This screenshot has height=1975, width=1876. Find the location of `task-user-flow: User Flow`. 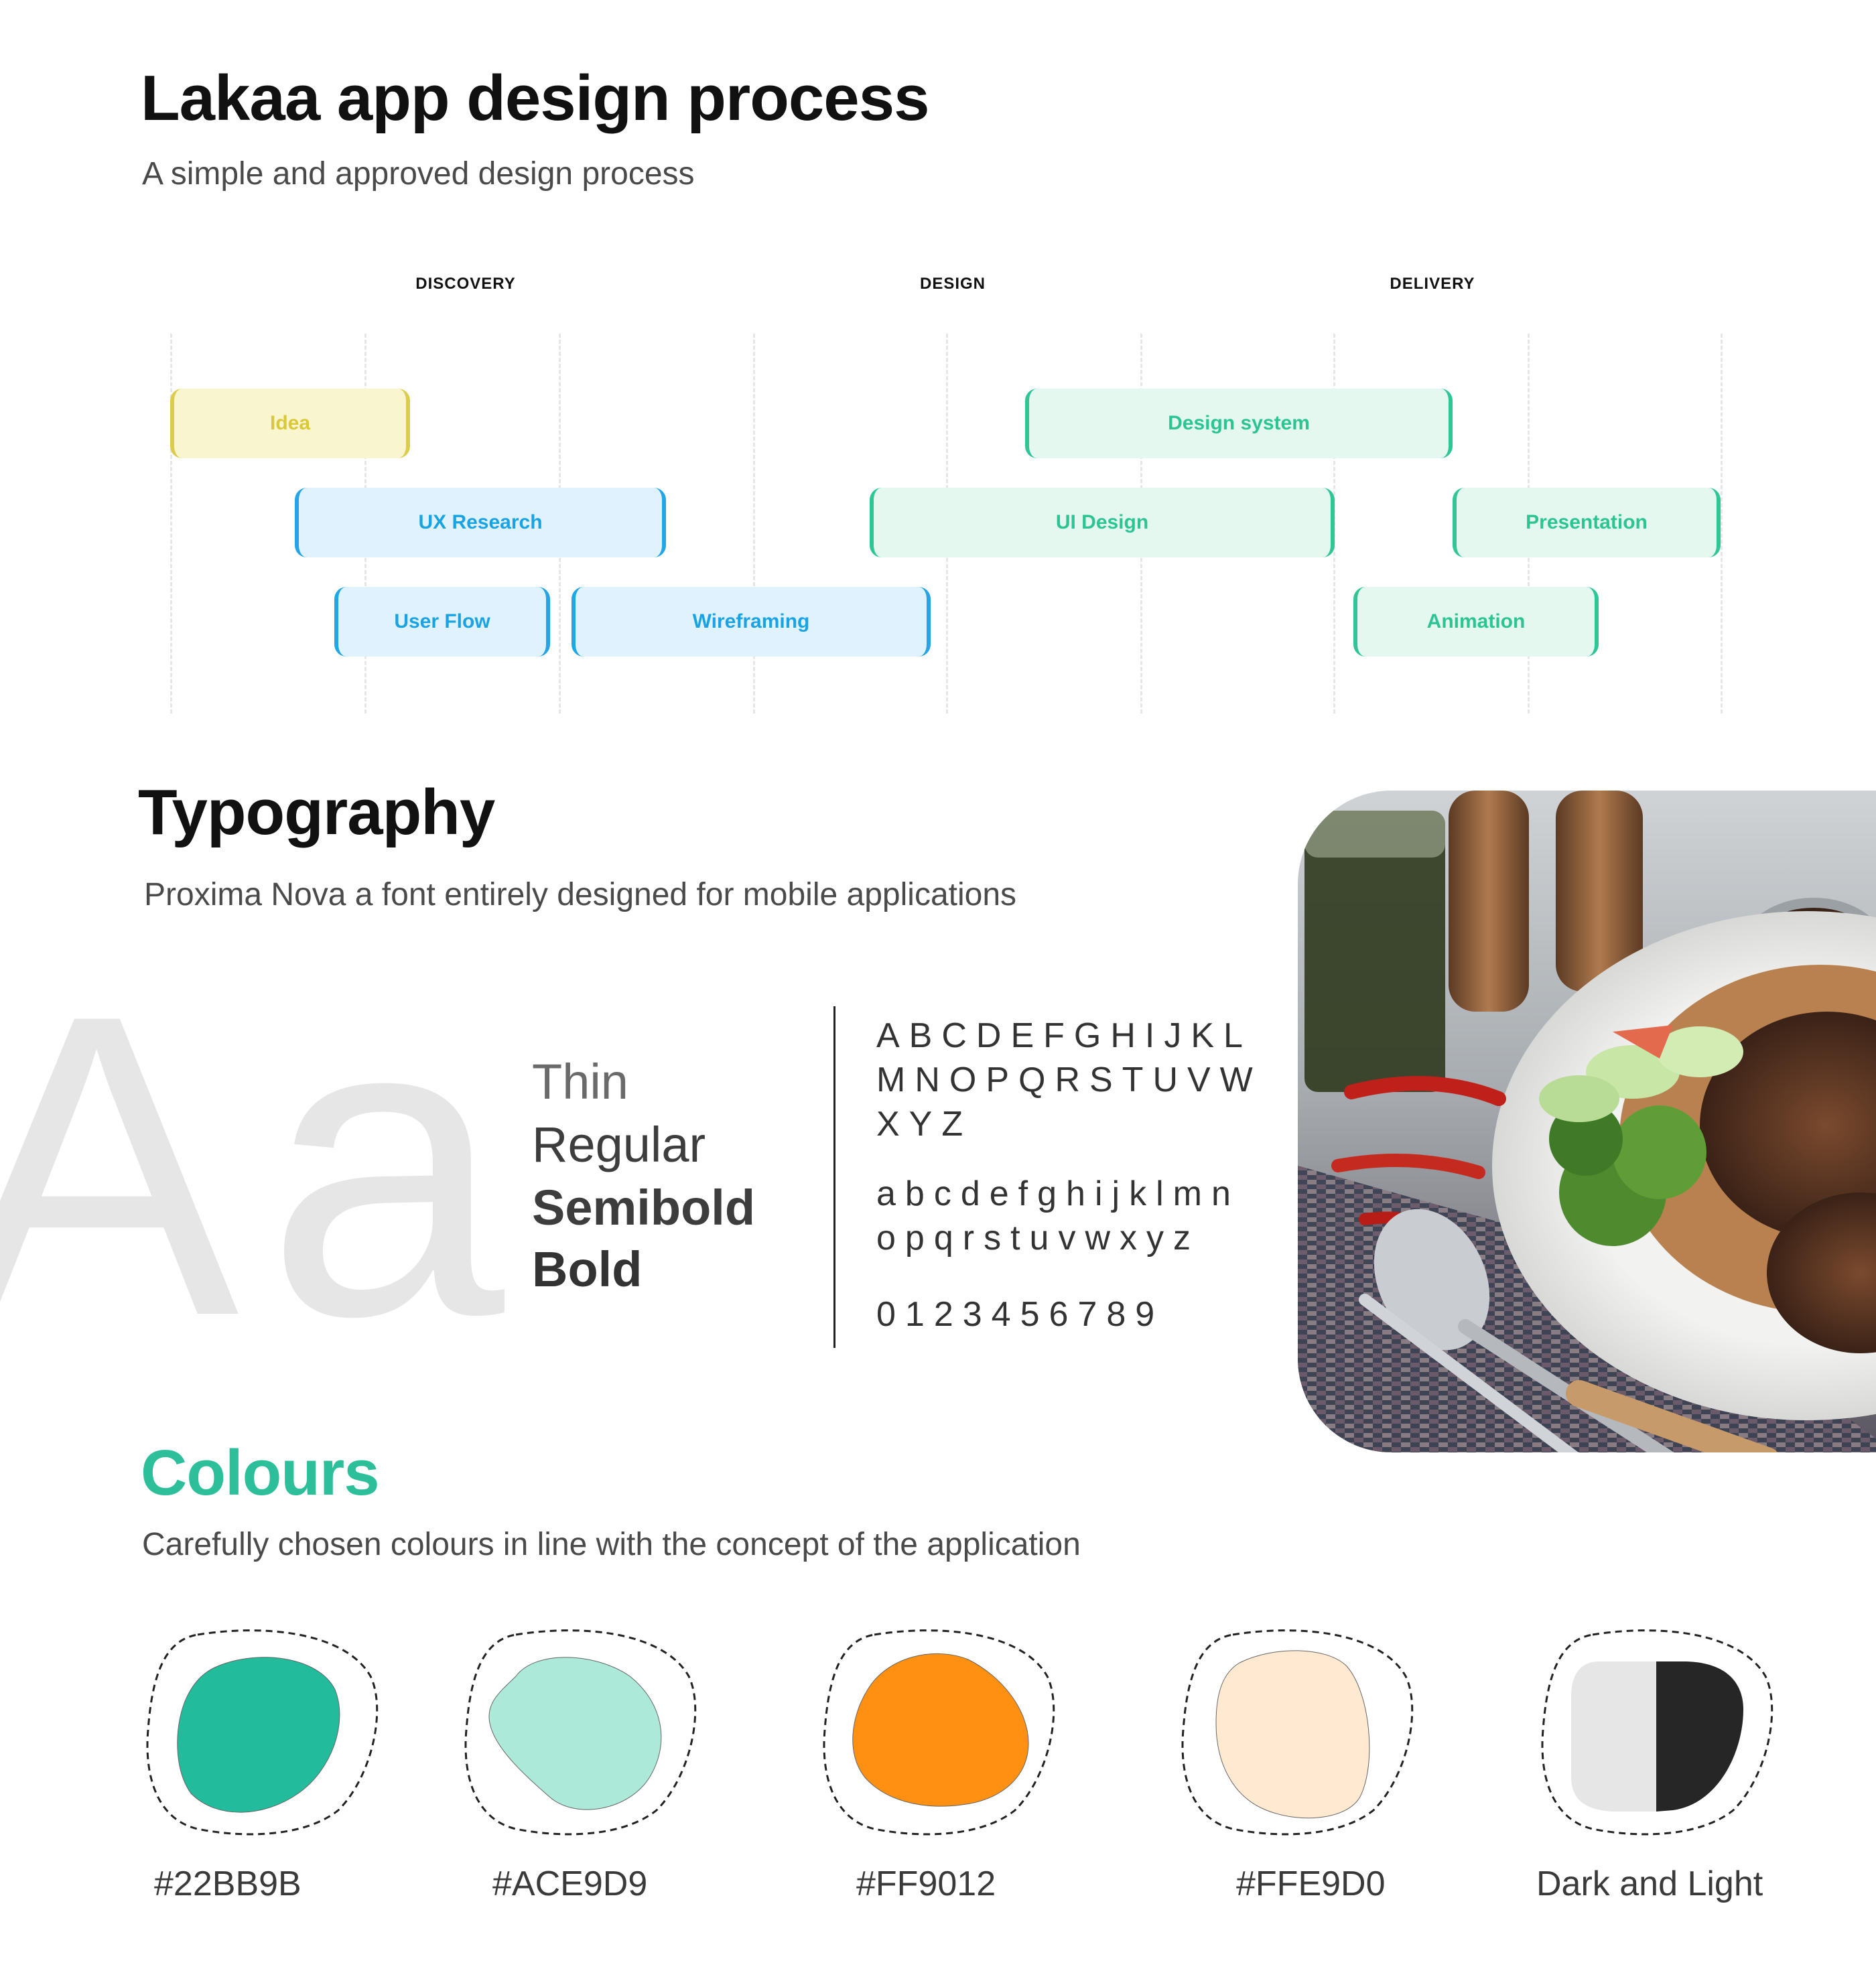

task-user-flow: User Flow is located at coordinates (442, 622).